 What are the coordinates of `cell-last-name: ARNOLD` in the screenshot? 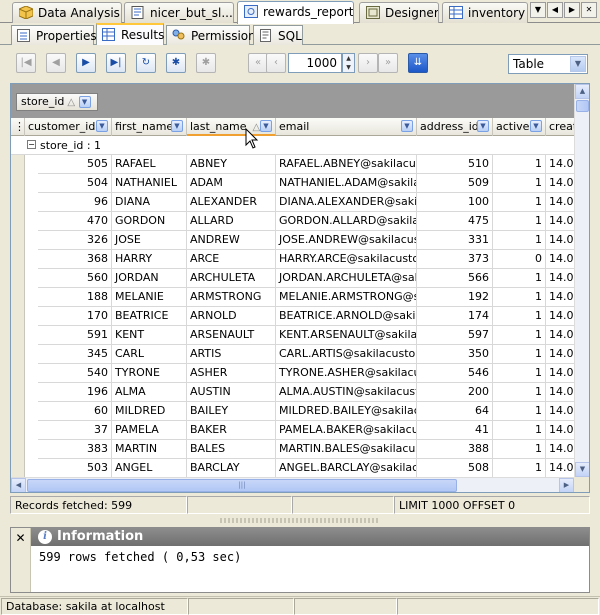 It's located at (231, 316).